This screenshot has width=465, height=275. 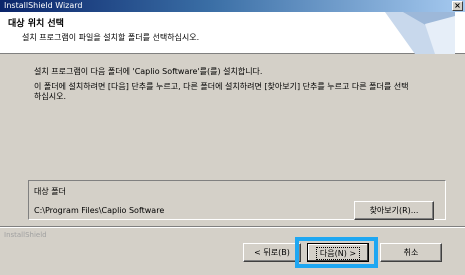 What do you see at coordinates (36, 24) in the screenshot?
I see `header-title: 대상 위치 선택` at bounding box center [36, 24].